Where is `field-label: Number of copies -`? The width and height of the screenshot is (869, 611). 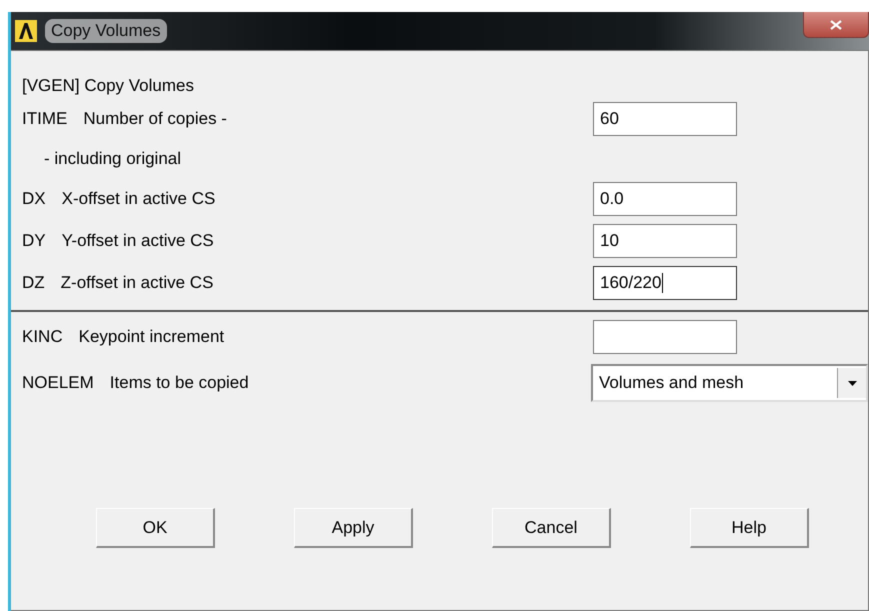
field-label: Number of copies - is located at coordinates (155, 119).